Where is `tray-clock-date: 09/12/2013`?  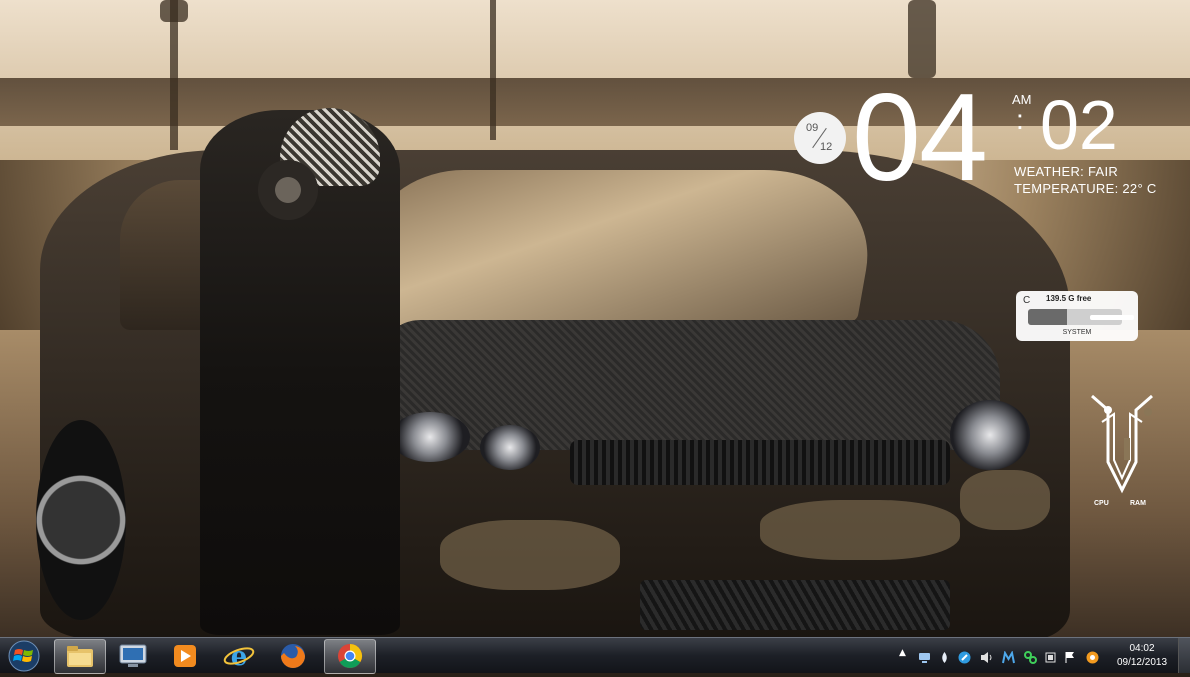 tray-clock-date: 09/12/2013 is located at coordinates (1142, 662).